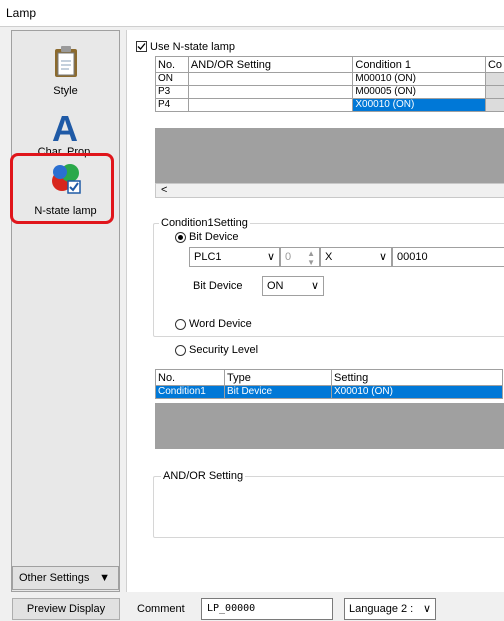 This screenshot has height=621, width=504. I want to click on address-value: 00010, so click(412, 257).